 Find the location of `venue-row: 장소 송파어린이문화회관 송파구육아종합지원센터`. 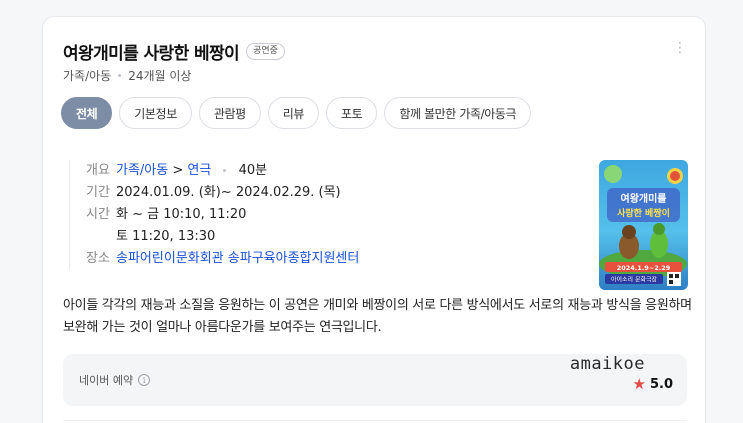

venue-row: 장소 송파어린이문화회관 송파구육아종합지원센터 is located at coordinates (297, 259).